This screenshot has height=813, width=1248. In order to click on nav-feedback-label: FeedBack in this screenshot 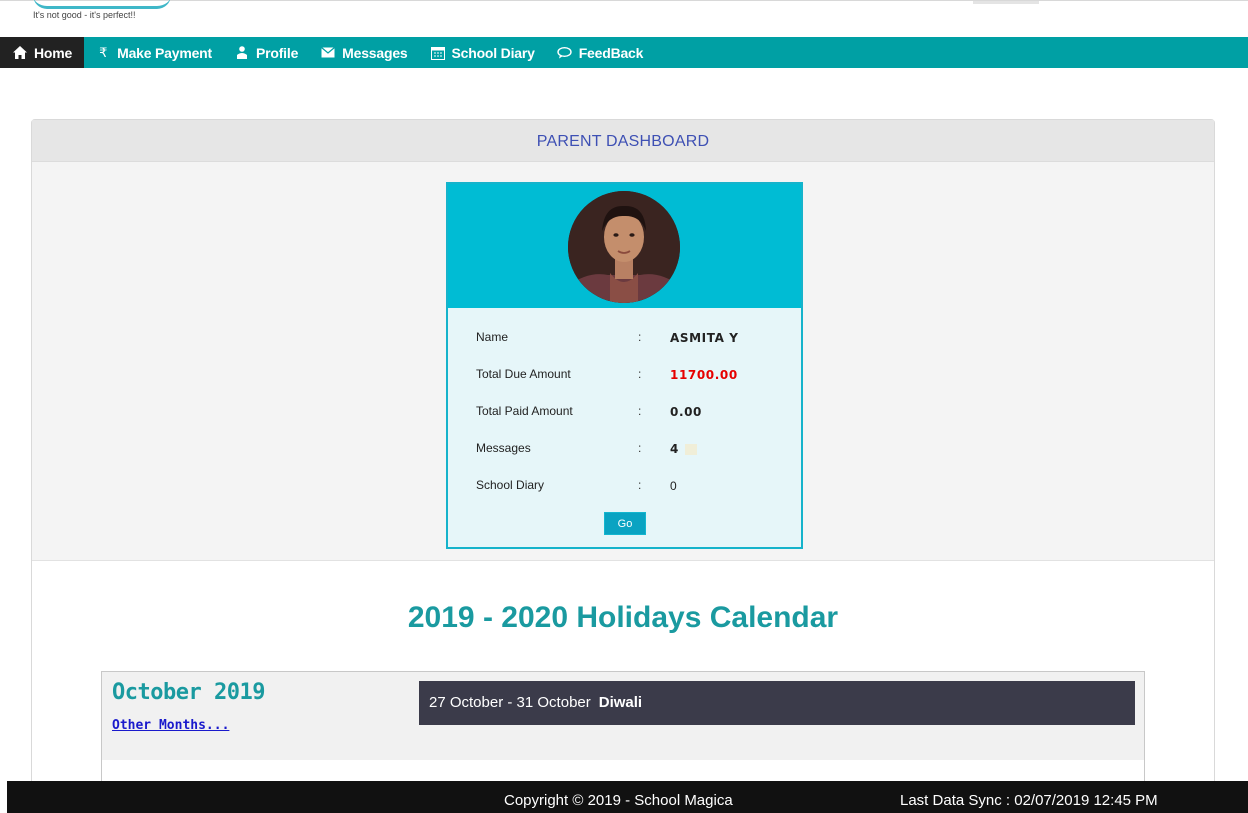, I will do `click(611, 52)`.